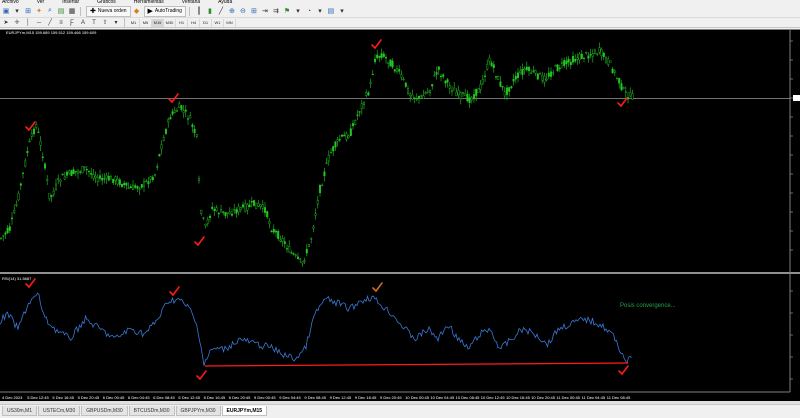 Image resolution: width=800 pixels, height=418 pixels. What do you see at coordinates (232, 11) in the screenshot?
I see `zoom-in-icon: ⊕` at bounding box center [232, 11].